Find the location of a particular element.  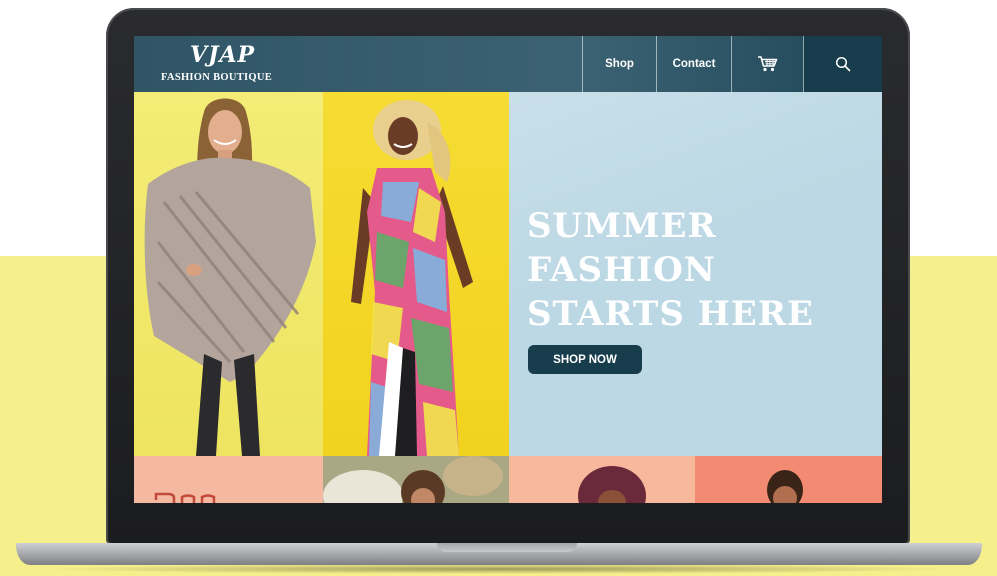

cart-icon is located at coordinates (768, 64).